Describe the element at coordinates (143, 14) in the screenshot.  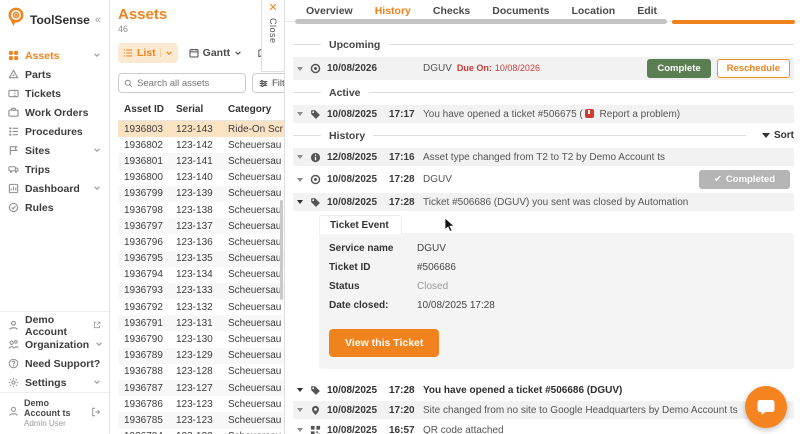
I see `panel-title: Assets` at that location.